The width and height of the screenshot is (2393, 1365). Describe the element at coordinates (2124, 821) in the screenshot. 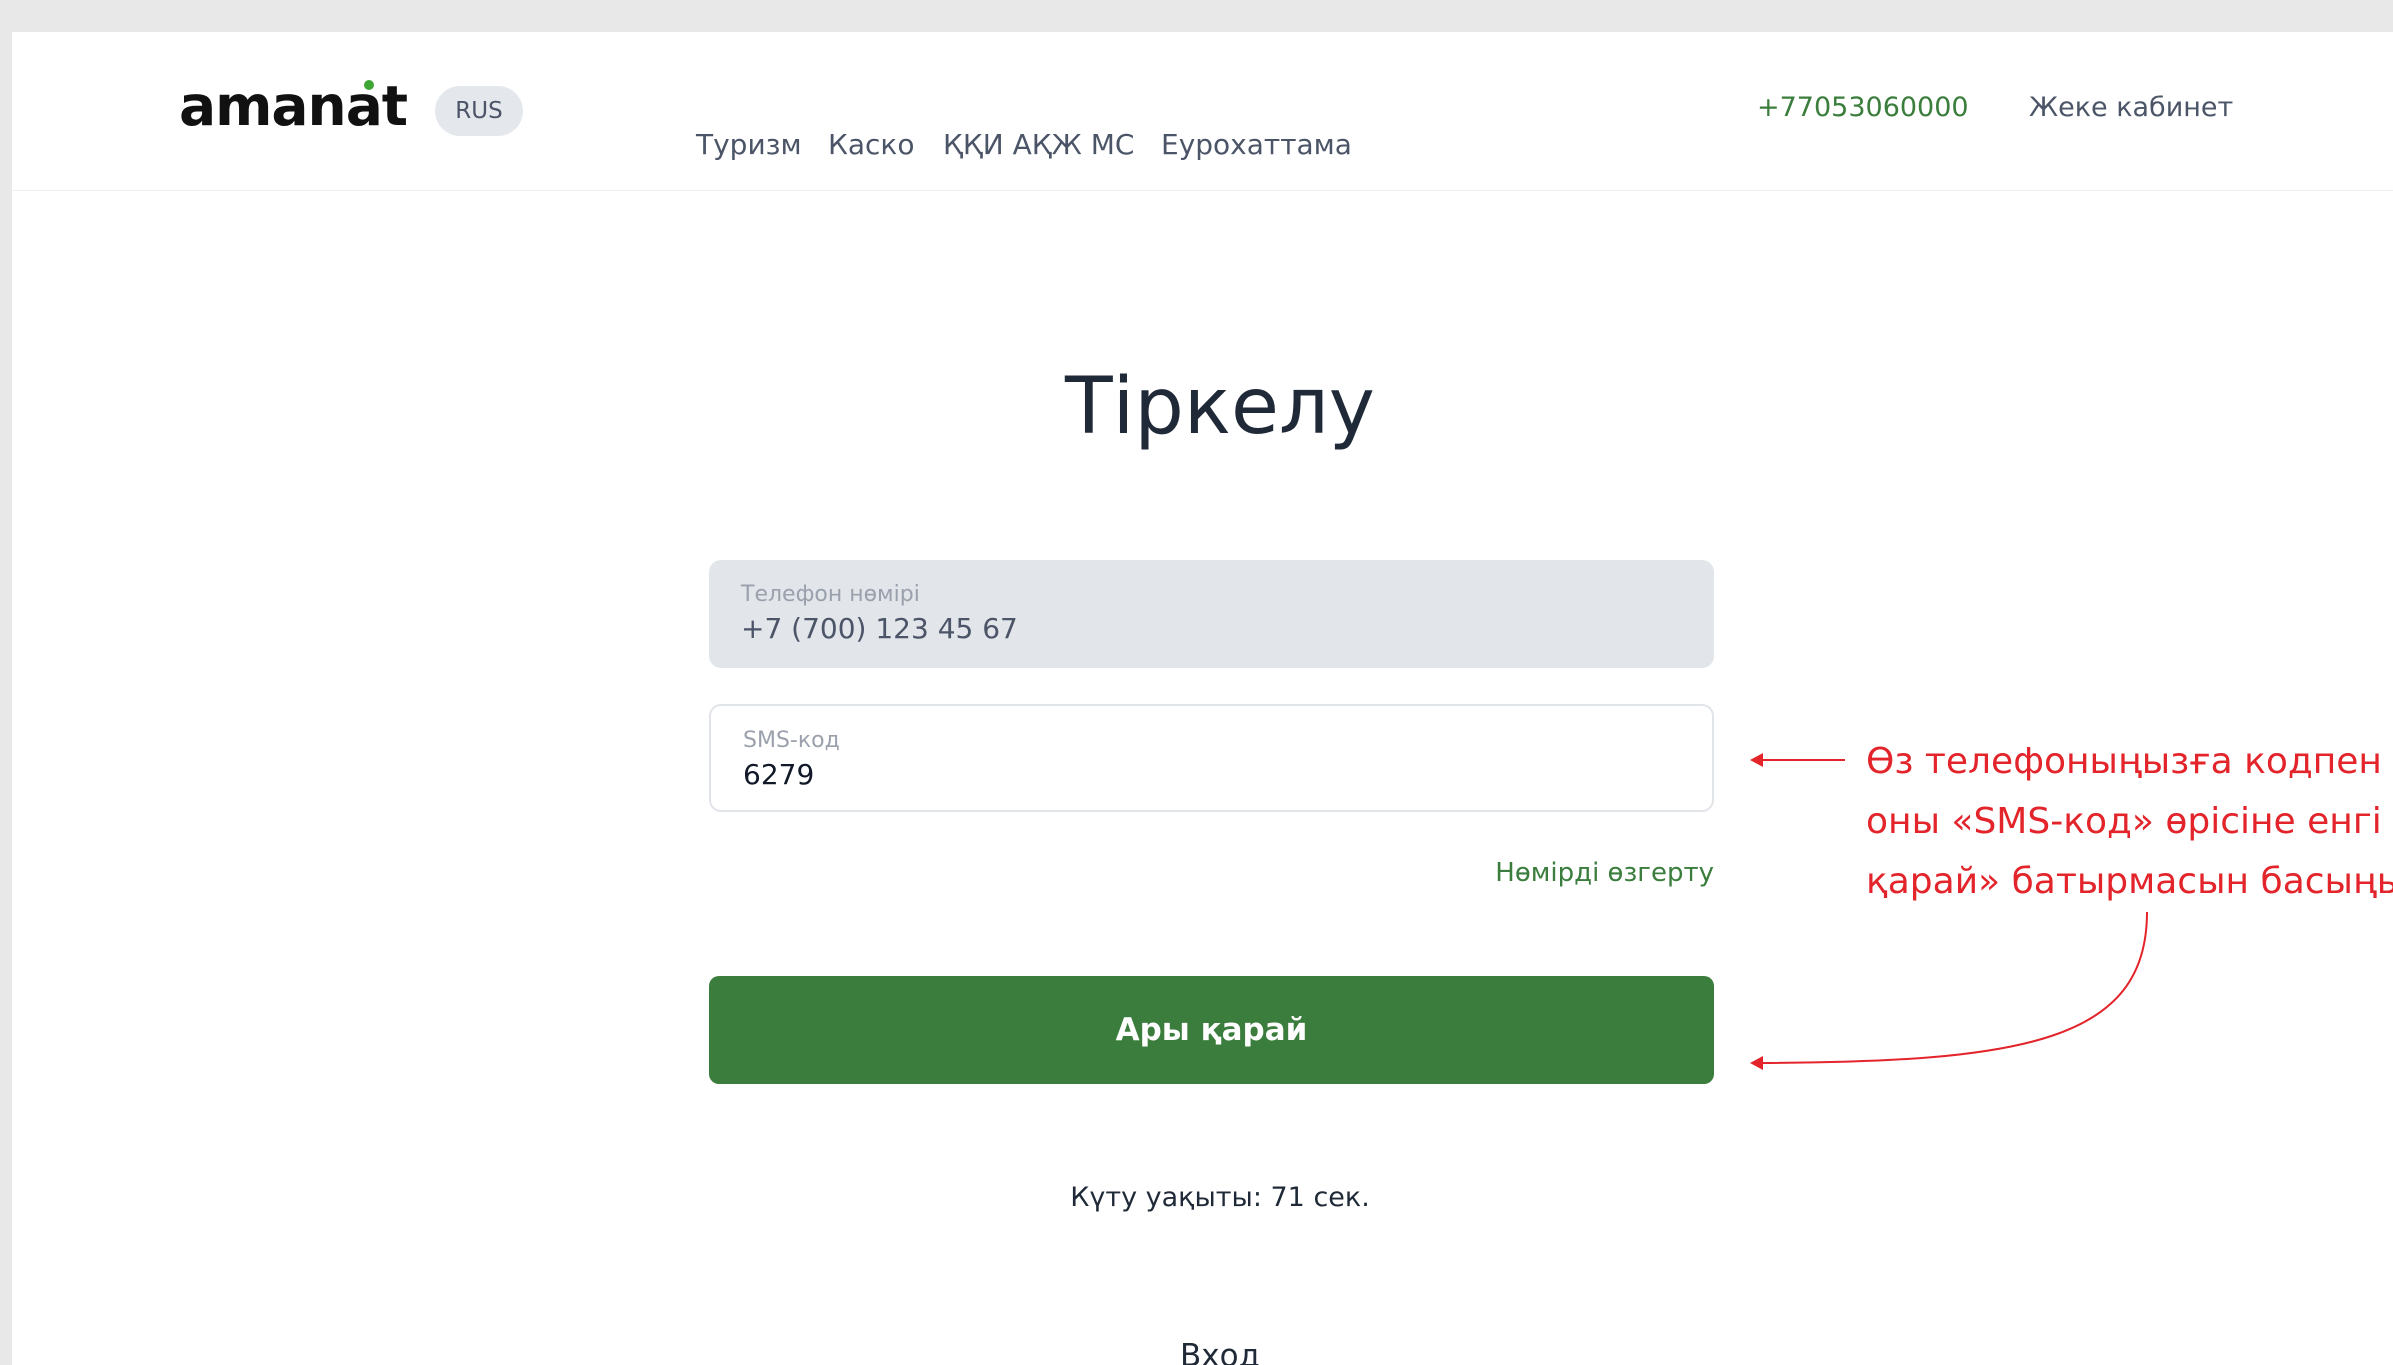

I see `annotation-line-2: оны «SMS-код» өрісіне енгі` at that location.